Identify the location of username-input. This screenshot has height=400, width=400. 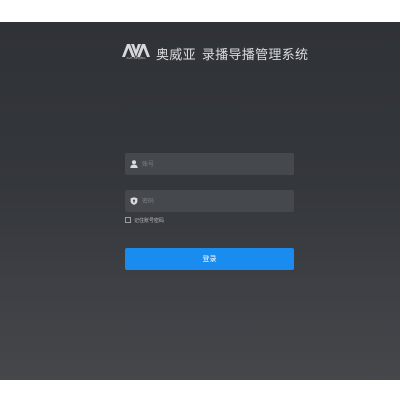
(217, 164).